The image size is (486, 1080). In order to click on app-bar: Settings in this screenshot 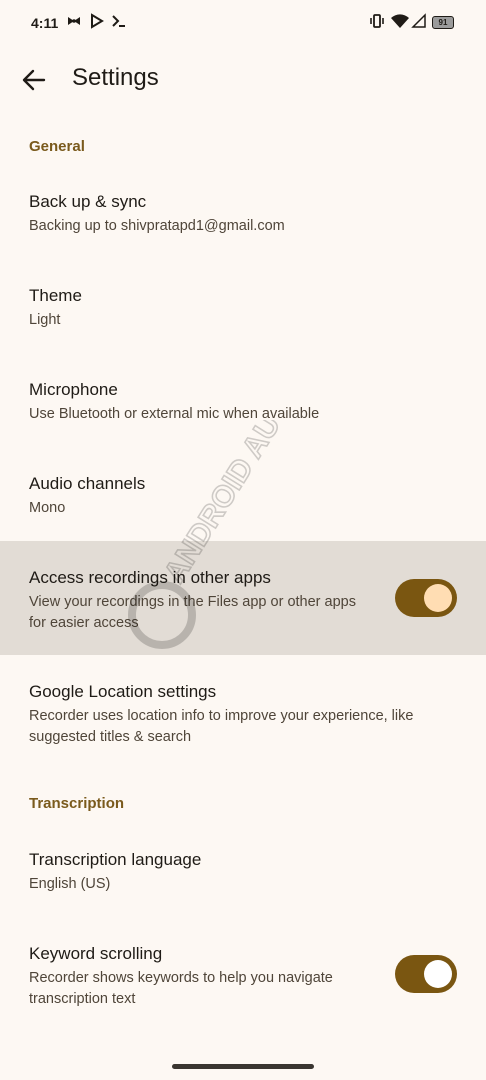, I will do `click(243, 80)`.